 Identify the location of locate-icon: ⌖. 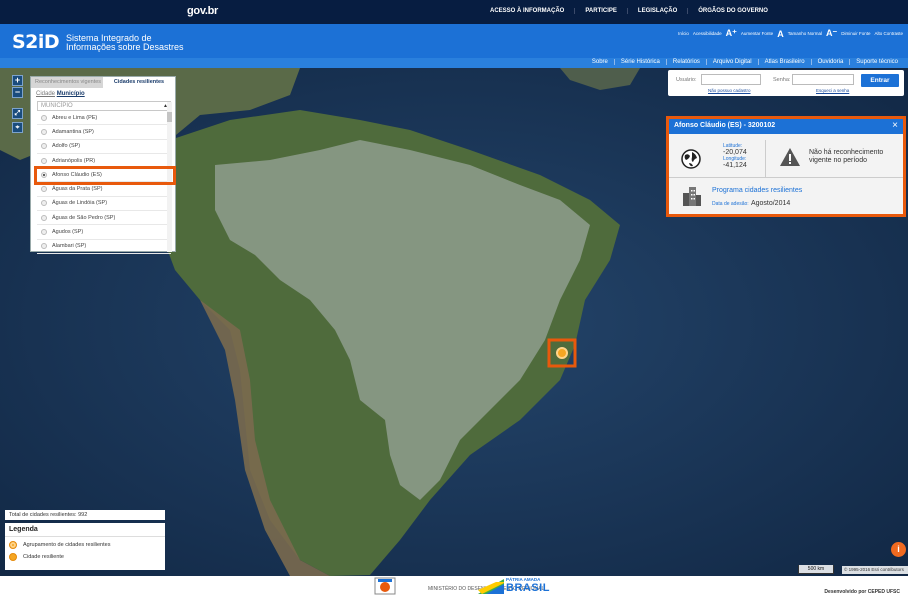
(17, 127).